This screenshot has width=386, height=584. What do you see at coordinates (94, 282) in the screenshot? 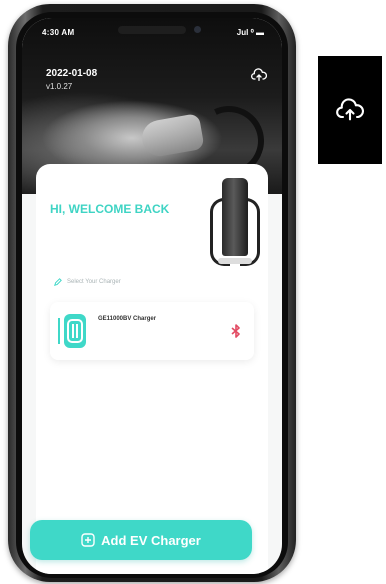
I see `select-charger-label: Select Your Charger` at bounding box center [94, 282].